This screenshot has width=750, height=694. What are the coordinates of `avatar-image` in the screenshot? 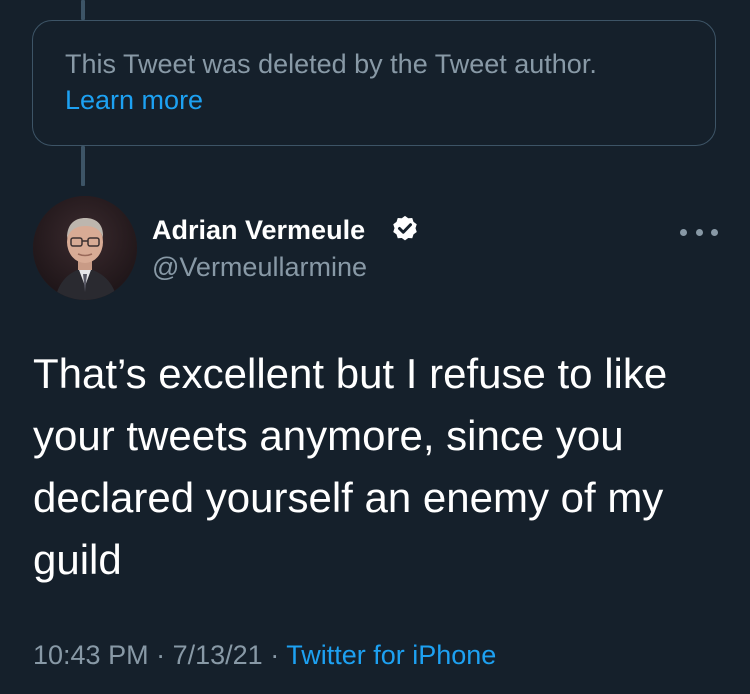 It's located at (85, 248).